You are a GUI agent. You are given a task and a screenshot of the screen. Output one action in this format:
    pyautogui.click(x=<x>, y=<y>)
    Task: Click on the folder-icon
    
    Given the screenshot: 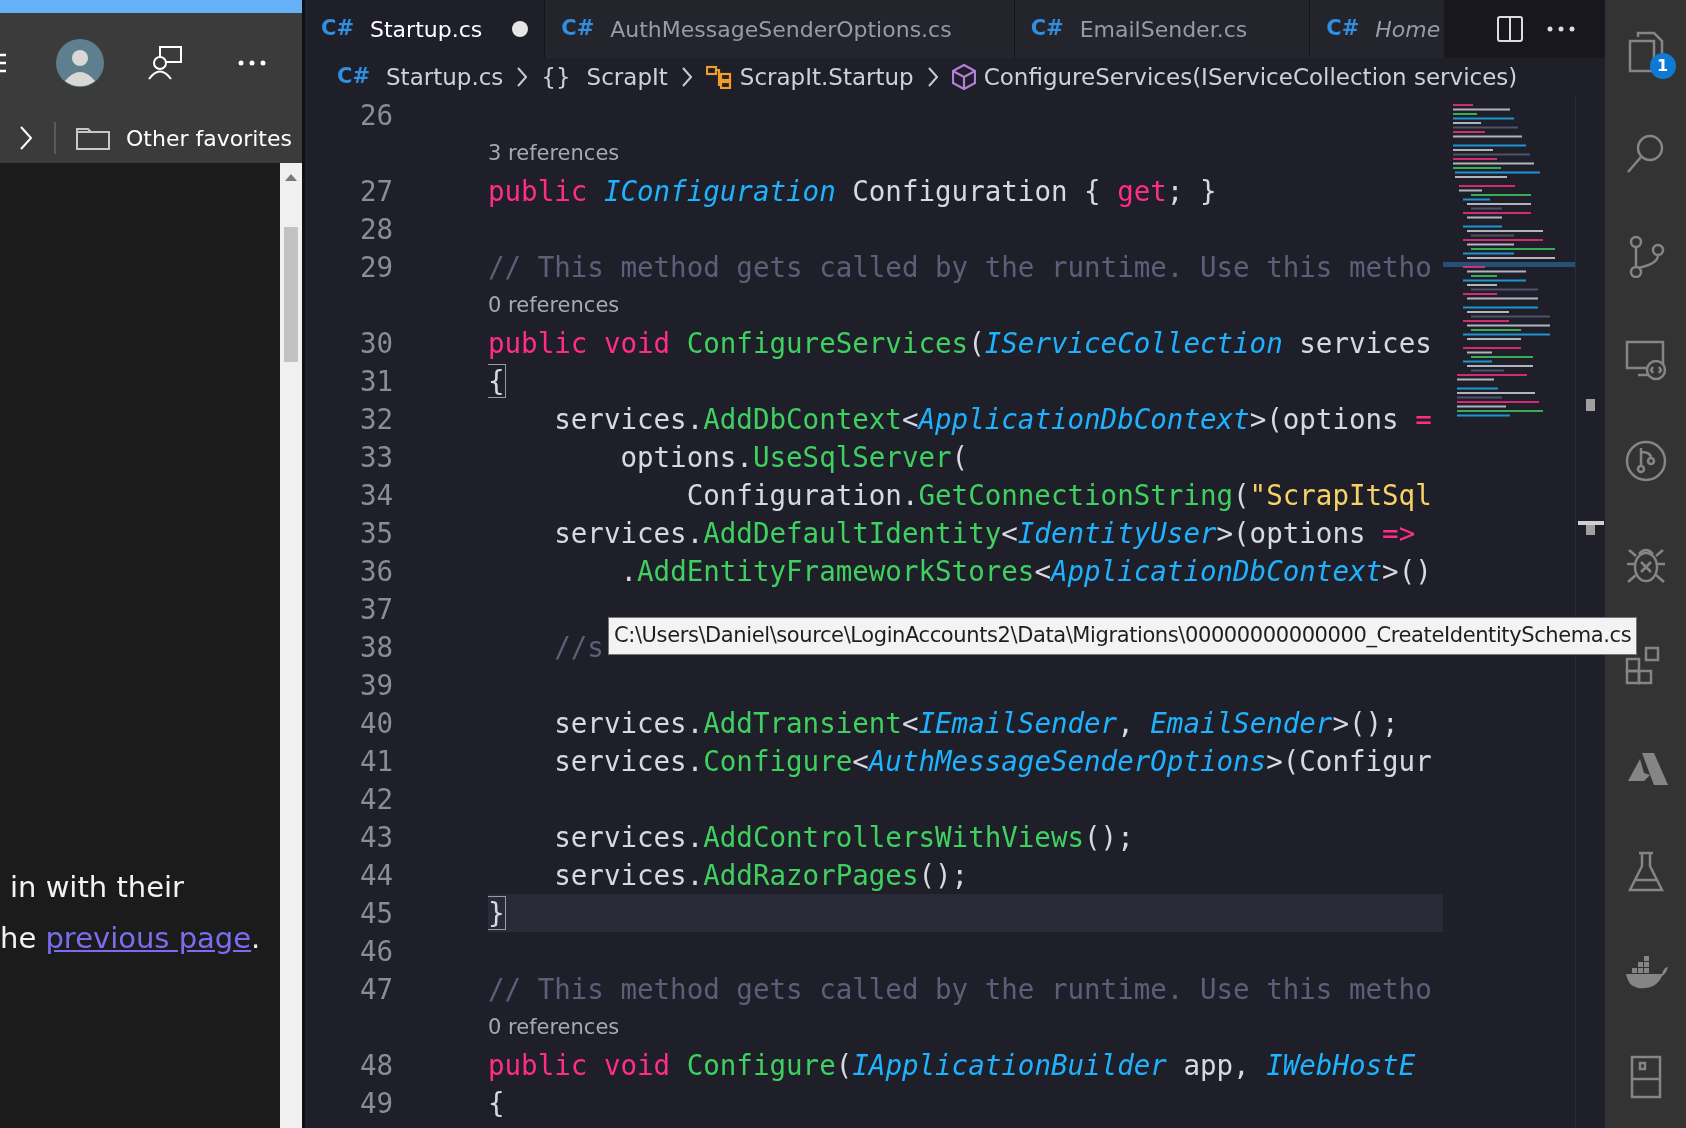 What is the action you would take?
    pyautogui.click(x=93, y=138)
    